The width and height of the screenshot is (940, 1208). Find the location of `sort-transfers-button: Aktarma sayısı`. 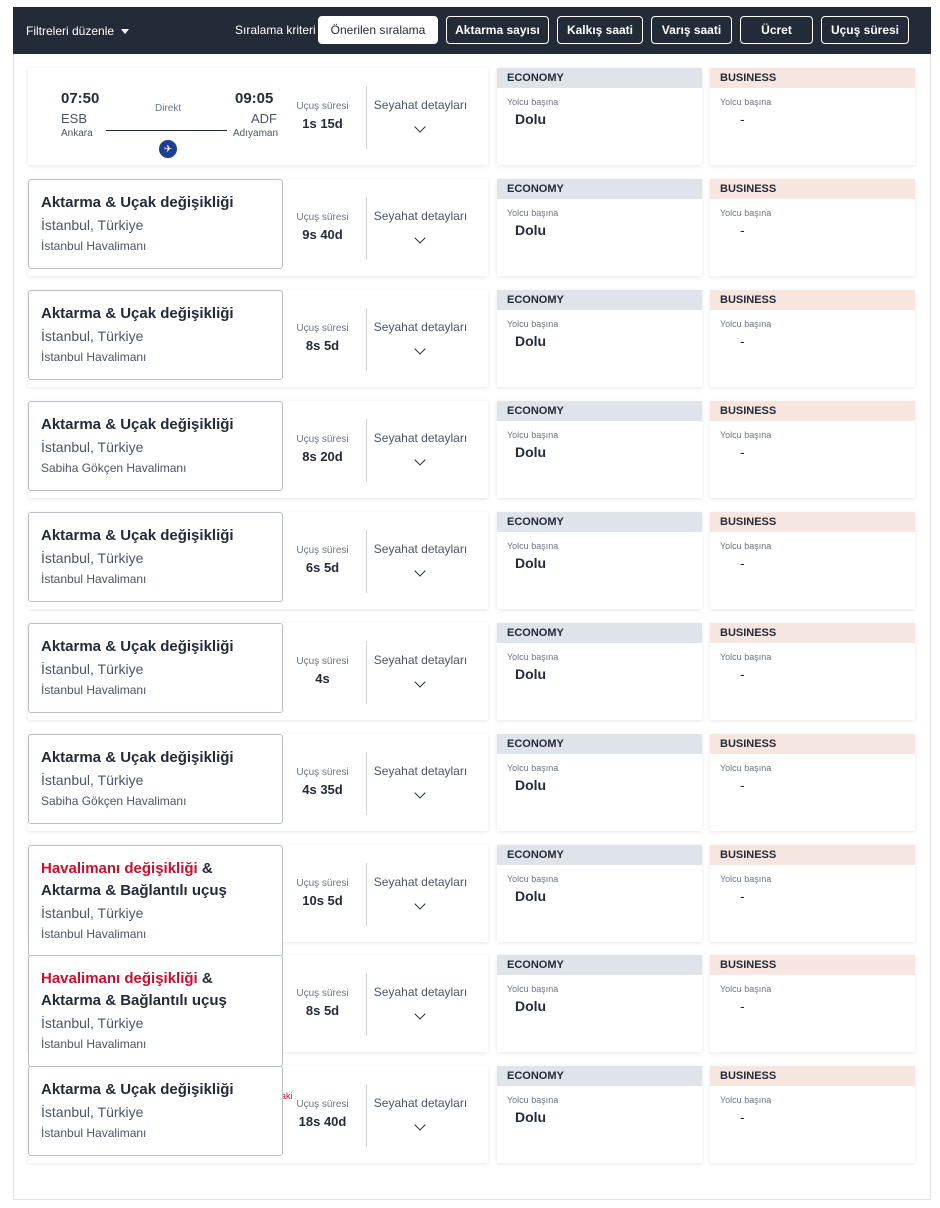

sort-transfers-button: Aktarma sayısı is located at coordinates (497, 30).